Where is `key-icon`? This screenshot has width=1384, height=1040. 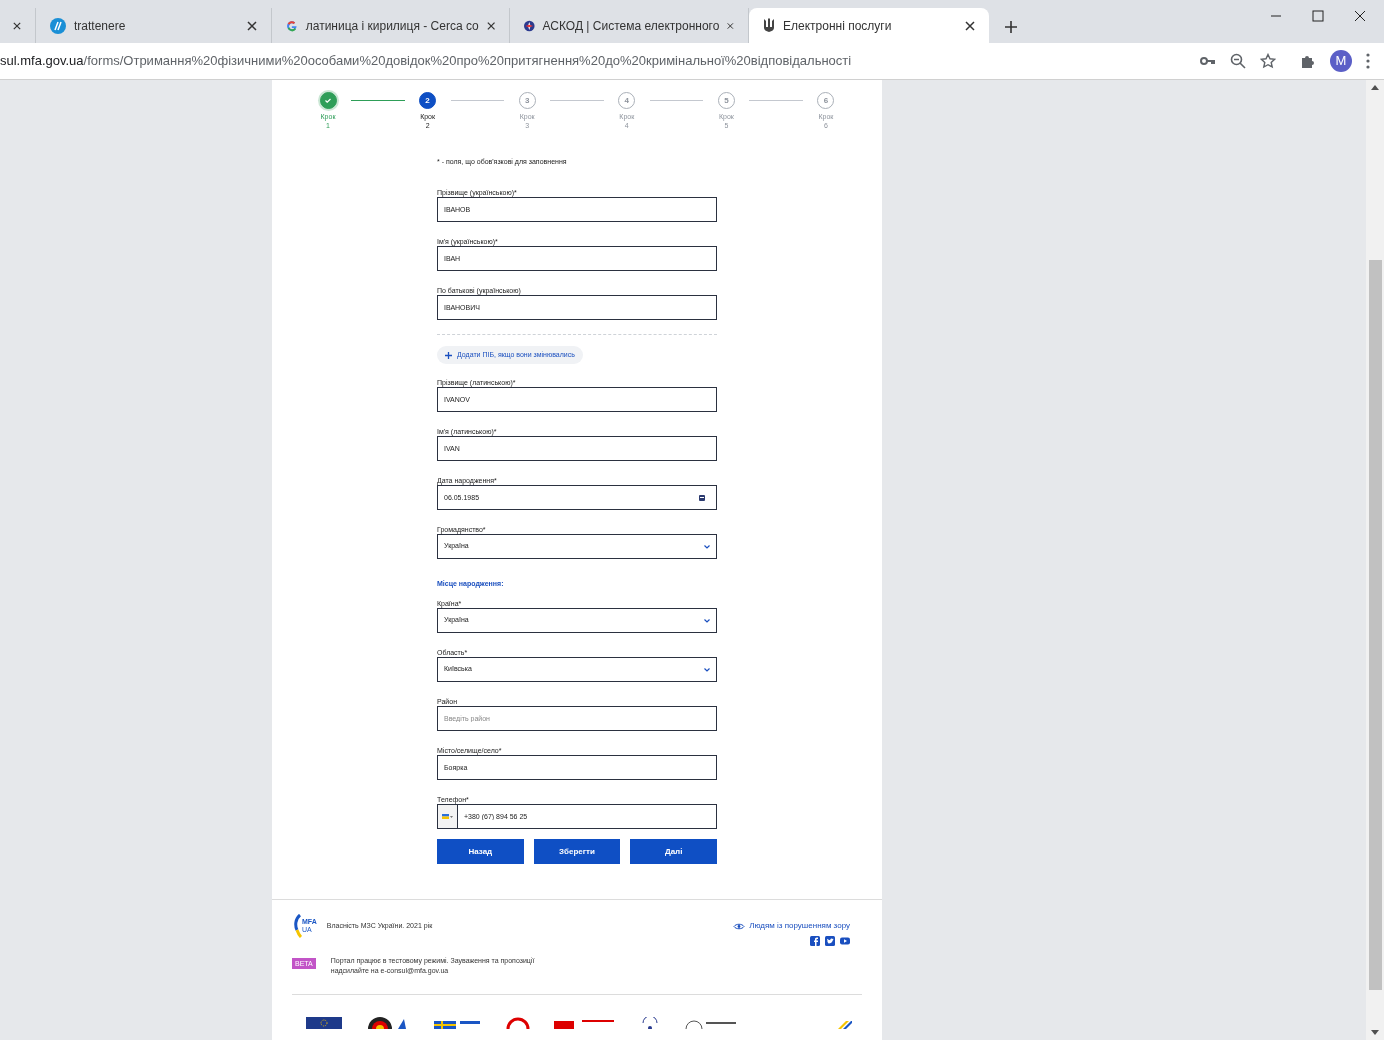 key-icon is located at coordinates (1208, 61).